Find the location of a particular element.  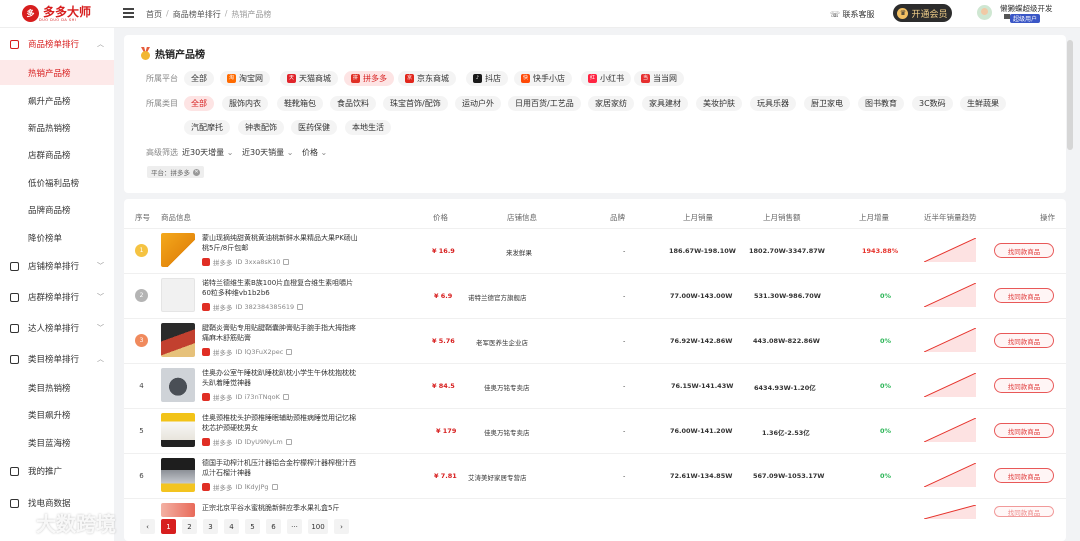

sidebar-group-shop-group-rank: 店群榜单排行 ﹀ is located at coordinates (57, 297).